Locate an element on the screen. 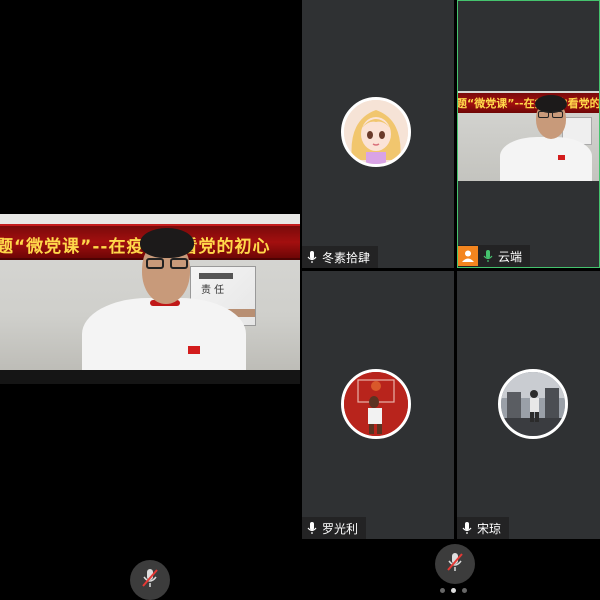  participant-name: 冬素拾肆 is located at coordinates (346, 257).